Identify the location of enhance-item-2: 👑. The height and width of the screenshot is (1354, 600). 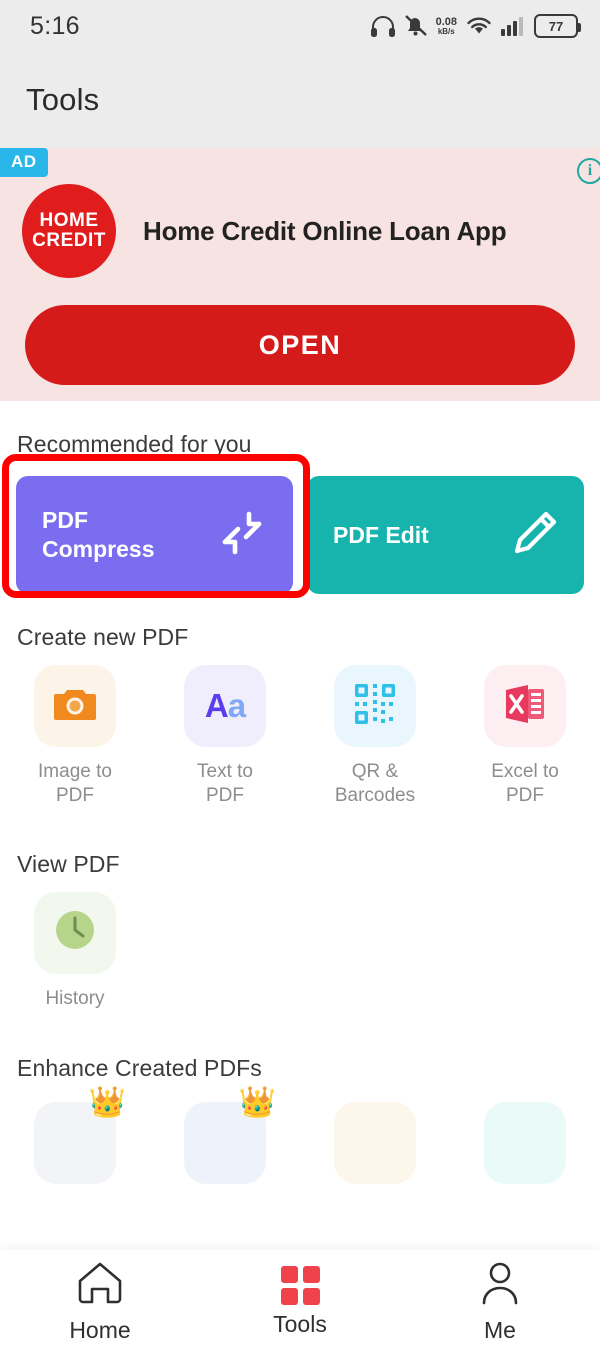
(225, 1135).